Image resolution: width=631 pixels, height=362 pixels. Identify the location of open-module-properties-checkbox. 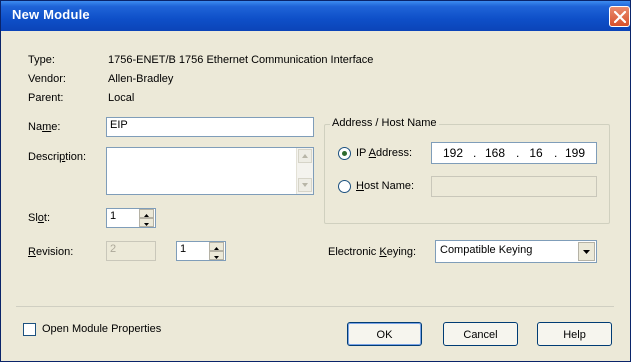
(29, 329).